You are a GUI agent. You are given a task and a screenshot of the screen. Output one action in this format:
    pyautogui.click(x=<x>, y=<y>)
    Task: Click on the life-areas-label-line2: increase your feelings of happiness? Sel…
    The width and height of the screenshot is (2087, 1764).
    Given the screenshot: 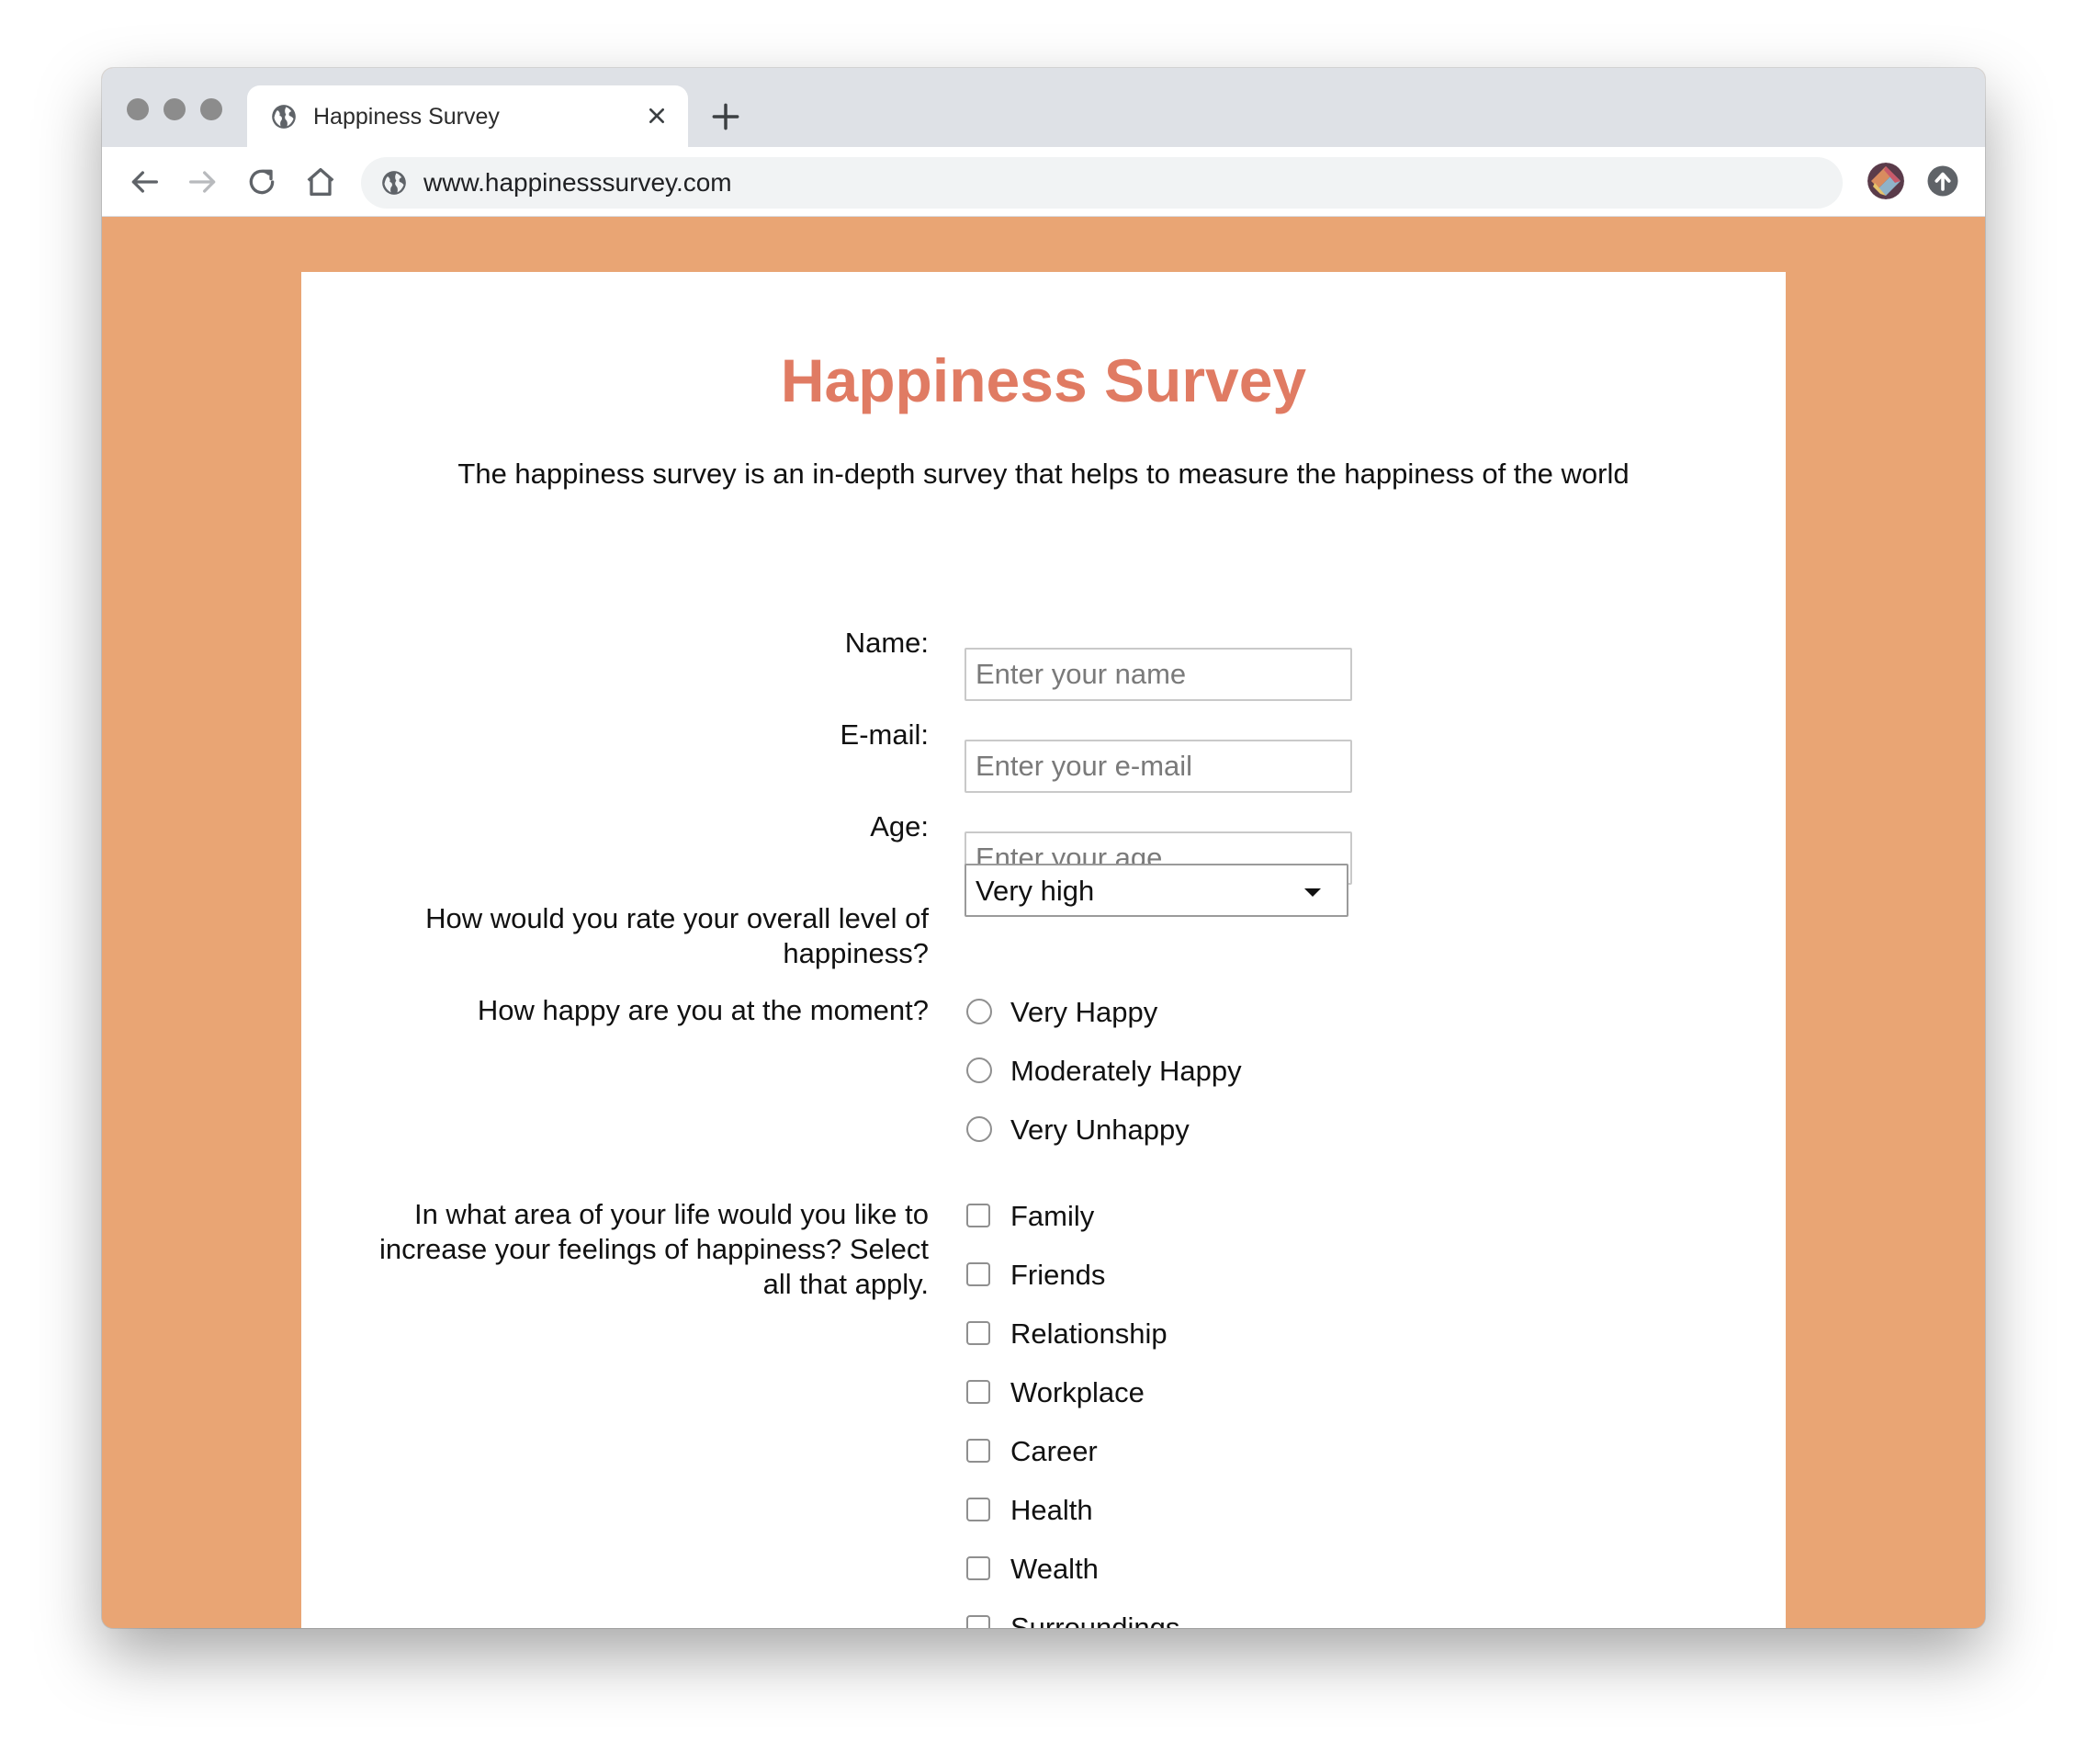 What is the action you would take?
    pyautogui.click(x=654, y=1249)
    